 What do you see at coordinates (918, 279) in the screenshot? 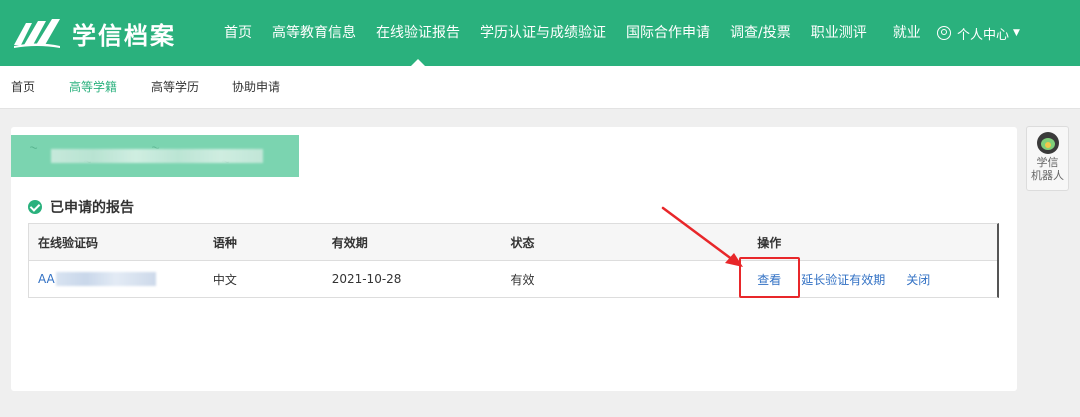
I see `close-button: 关闭` at bounding box center [918, 279].